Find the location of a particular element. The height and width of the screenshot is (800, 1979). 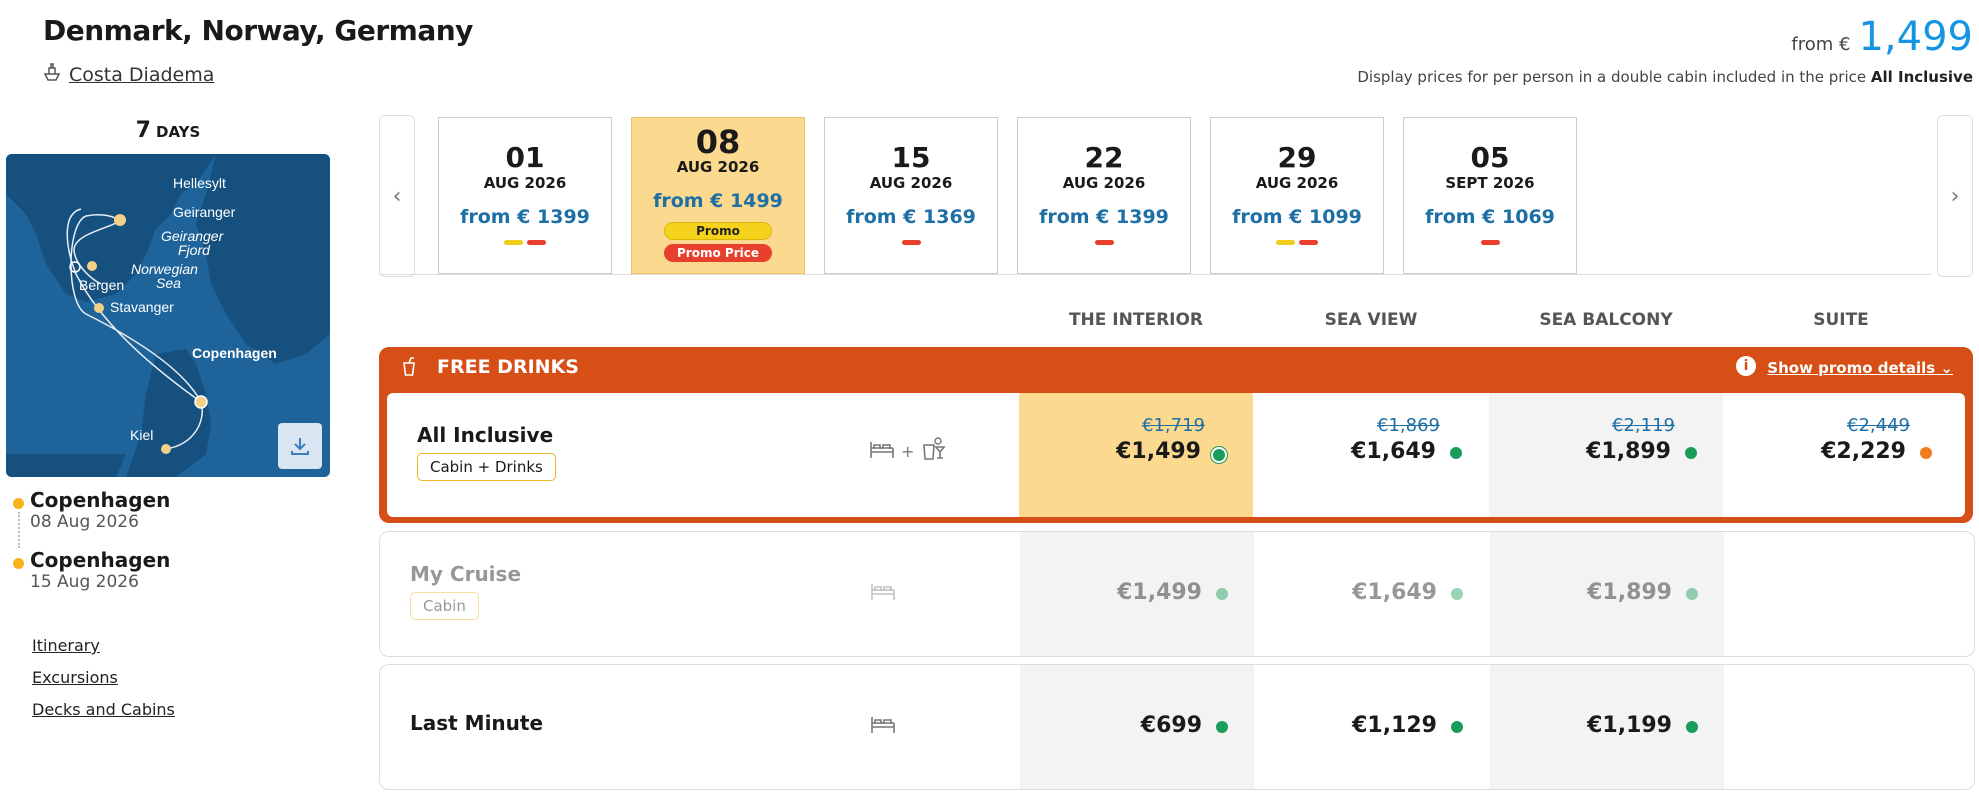

price-cell-sea-balcony: €1,899 is located at coordinates (1607, 594).